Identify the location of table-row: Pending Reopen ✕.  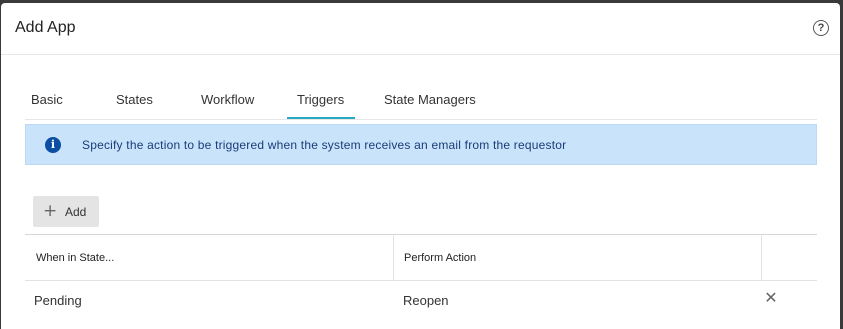
(421, 301).